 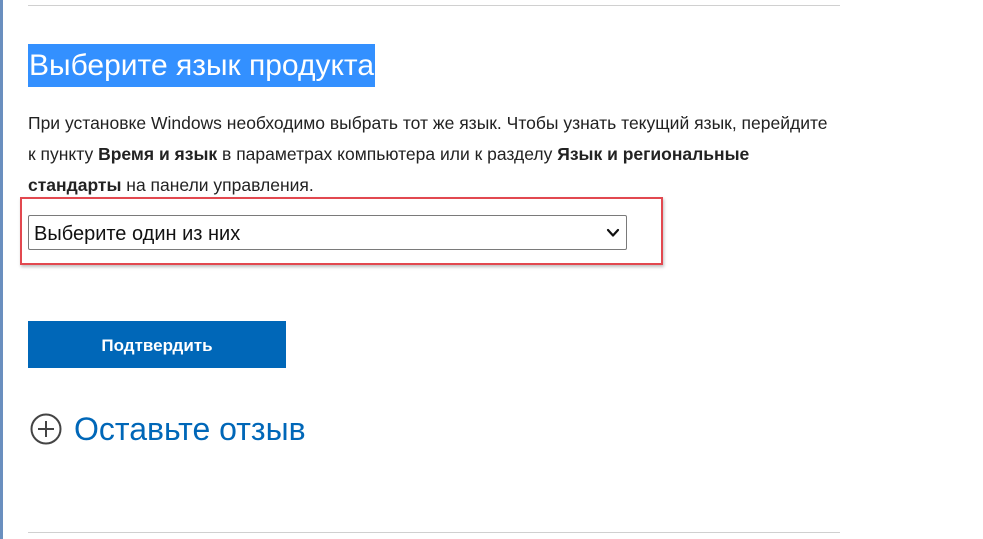 What do you see at coordinates (434, 532) in the screenshot?
I see `bottom-divider` at bounding box center [434, 532].